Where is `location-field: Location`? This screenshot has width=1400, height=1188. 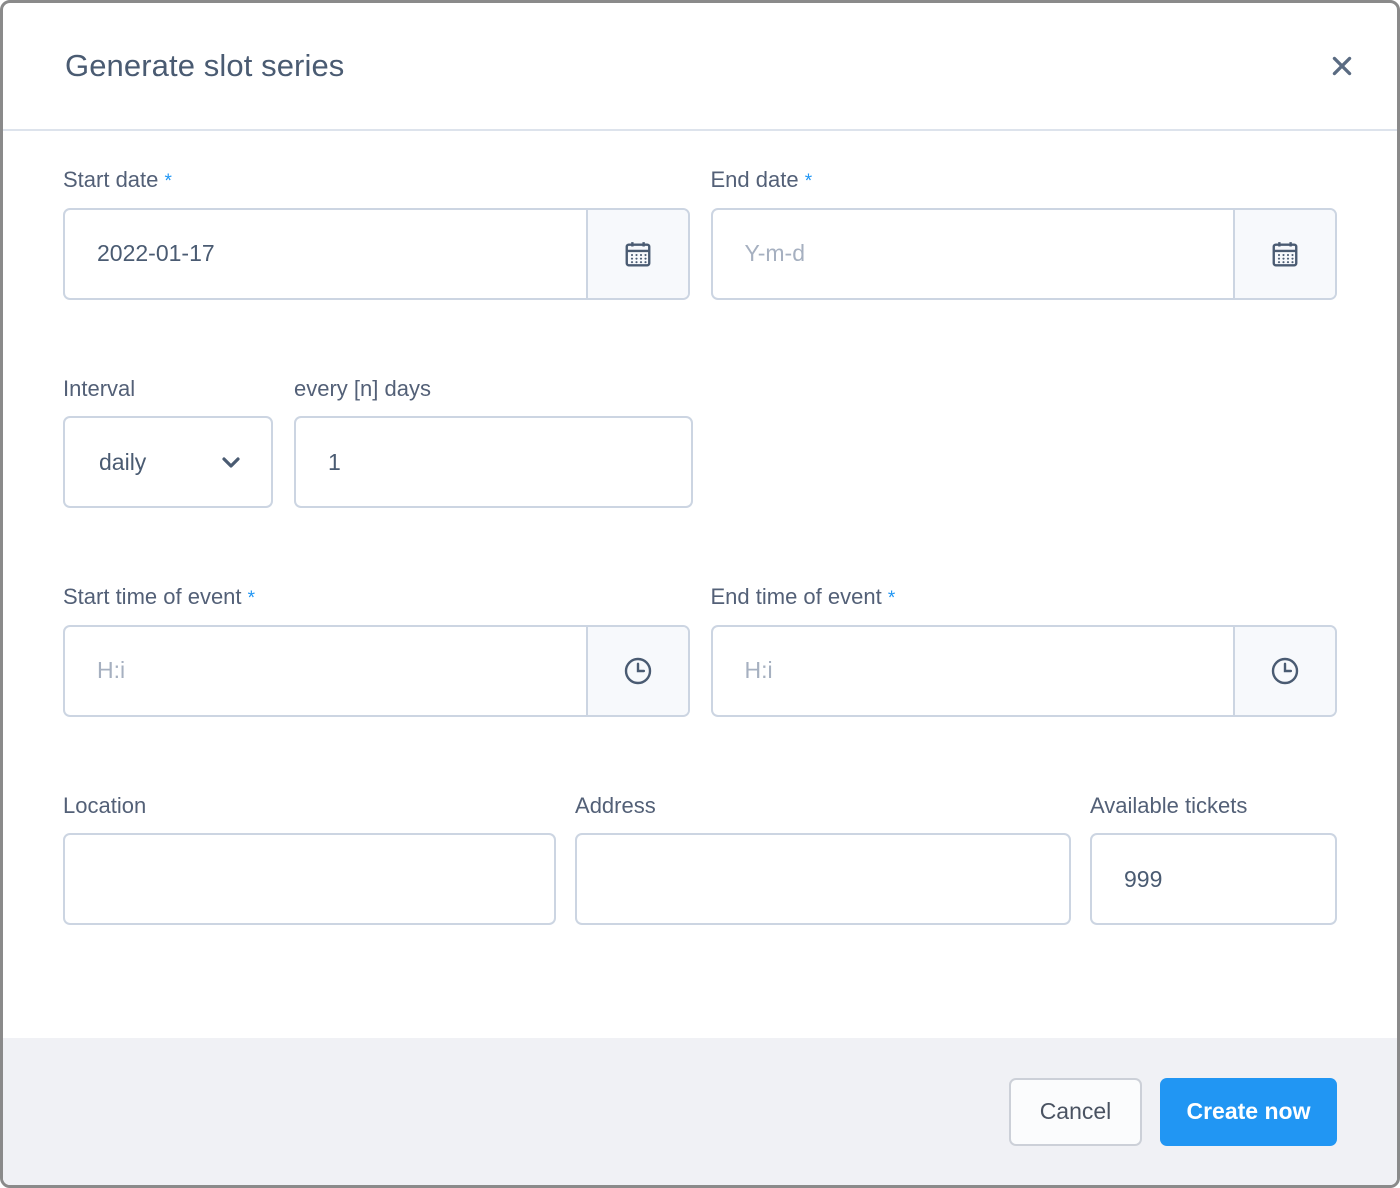
location-field: Location is located at coordinates (310, 859).